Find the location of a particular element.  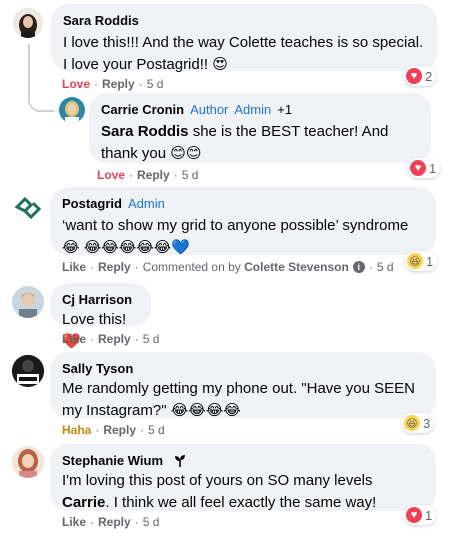

reaction-count: 😆 3 is located at coordinates (418, 423).